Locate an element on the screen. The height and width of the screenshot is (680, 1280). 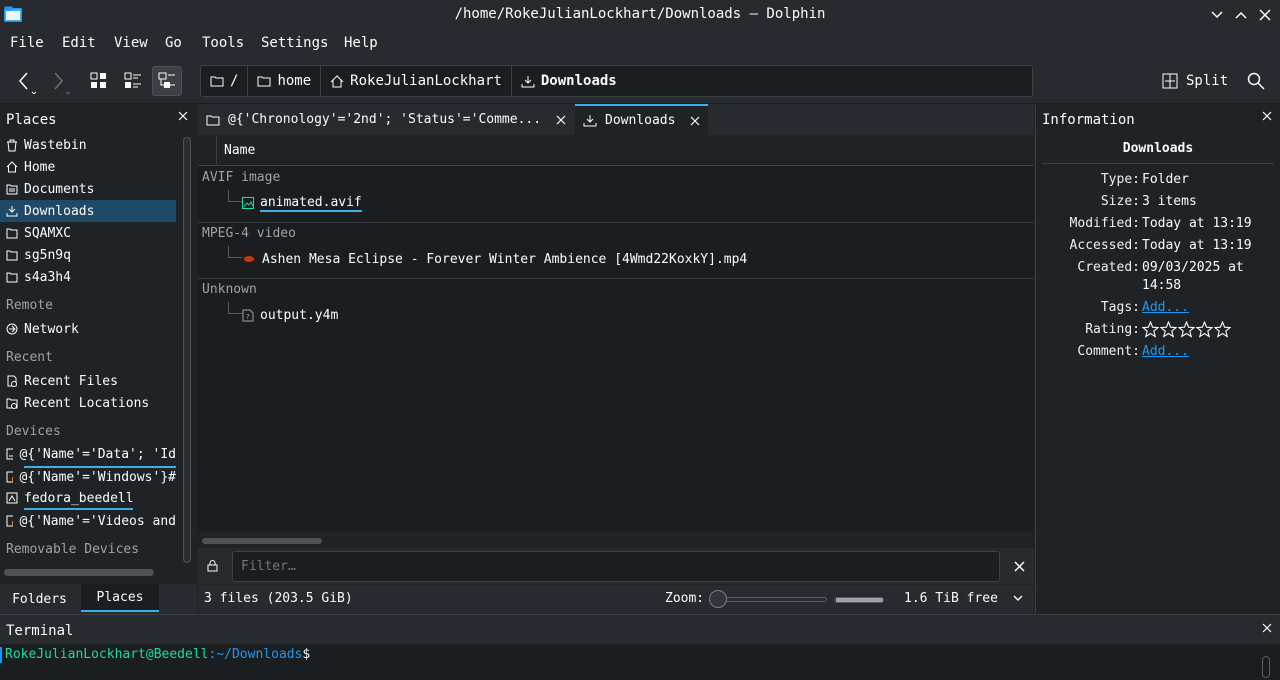
place-recent-files: Recent Files is located at coordinates (88, 381).